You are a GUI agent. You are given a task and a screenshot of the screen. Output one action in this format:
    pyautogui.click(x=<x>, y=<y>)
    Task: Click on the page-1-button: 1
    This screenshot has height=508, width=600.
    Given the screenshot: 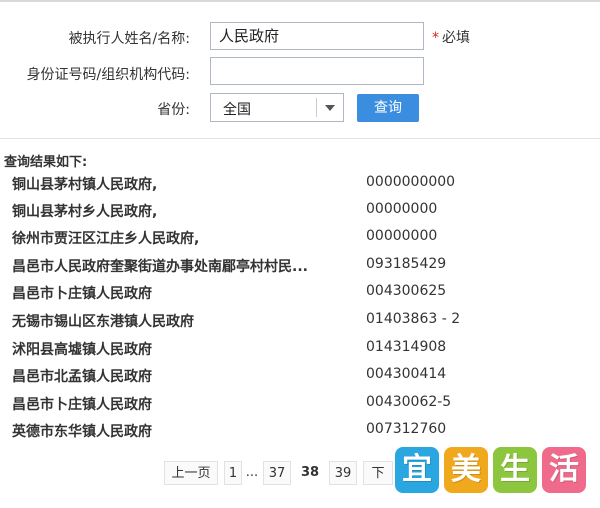 What is the action you would take?
    pyautogui.click(x=233, y=473)
    